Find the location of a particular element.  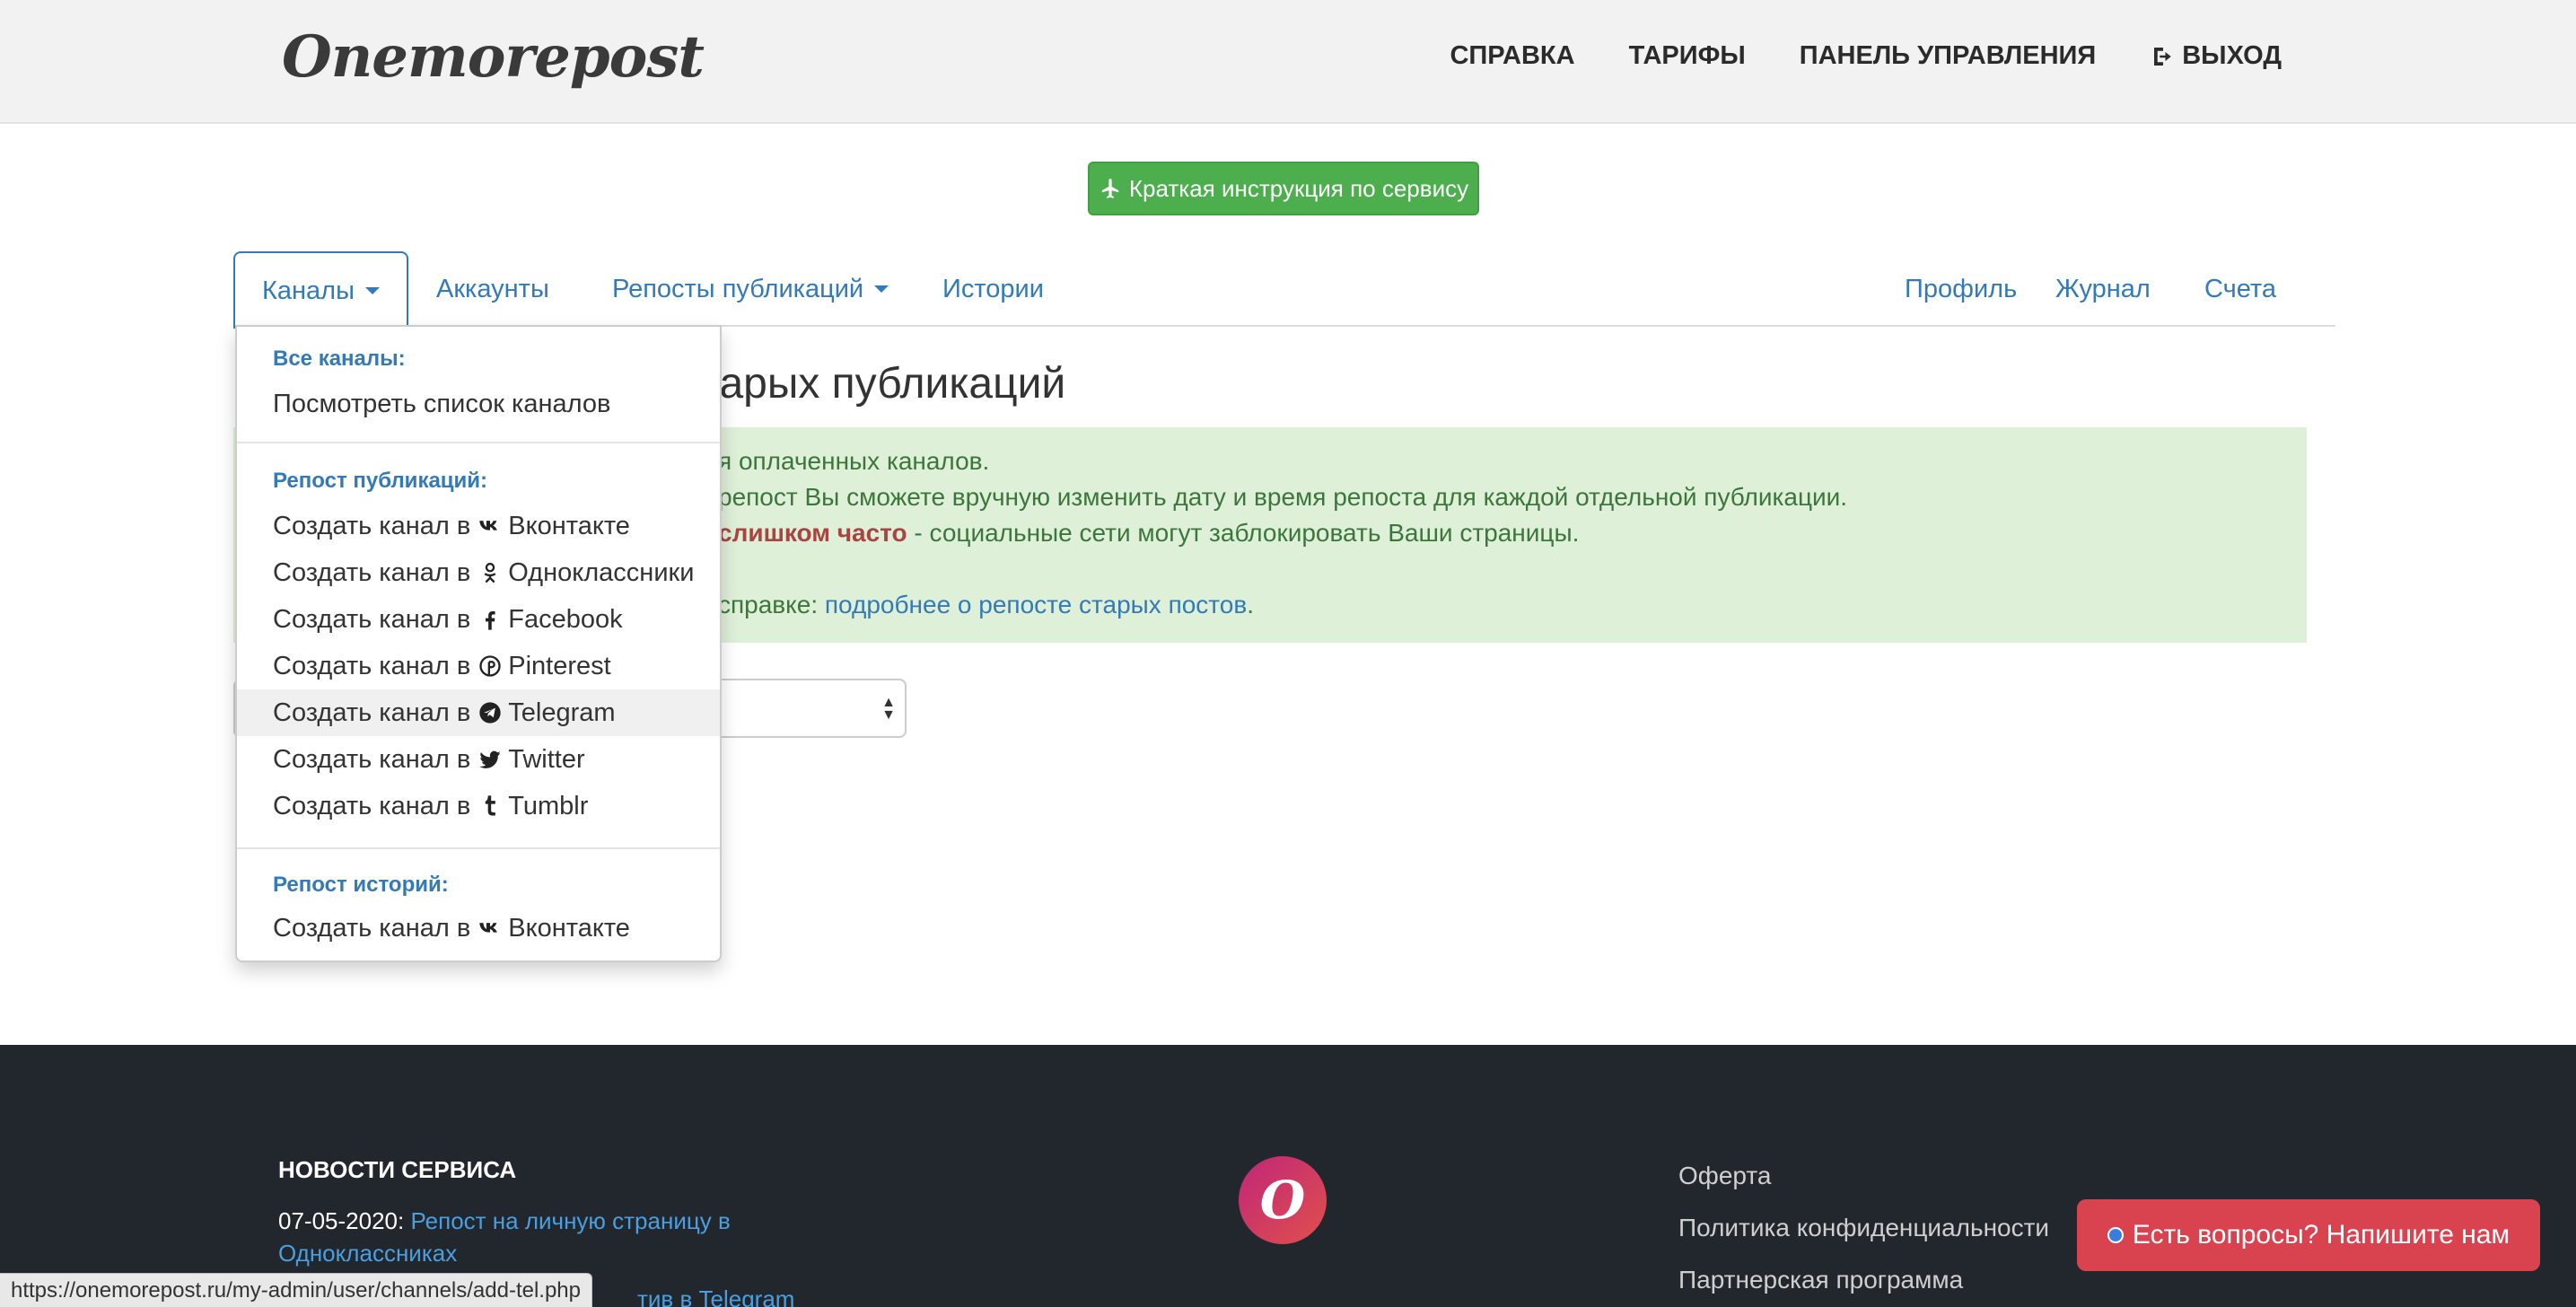

alert-line-4-suffix: . is located at coordinates (1251, 604).